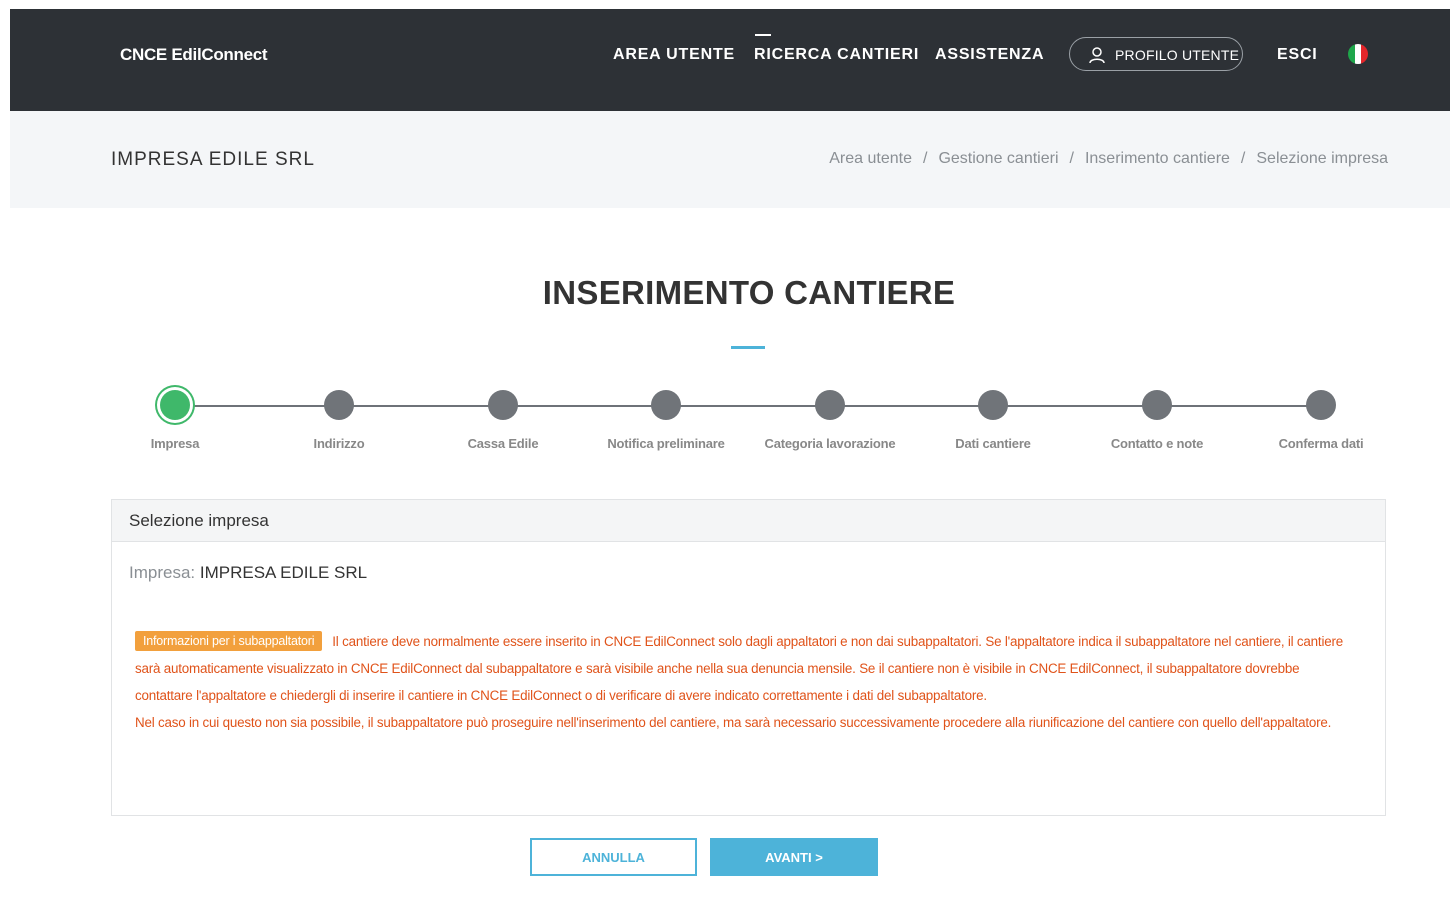 The image size is (1450, 897). Describe the element at coordinates (993, 443) in the screenshot. I see `step-label-dati-cantiere: Dati cantiere` at that location.